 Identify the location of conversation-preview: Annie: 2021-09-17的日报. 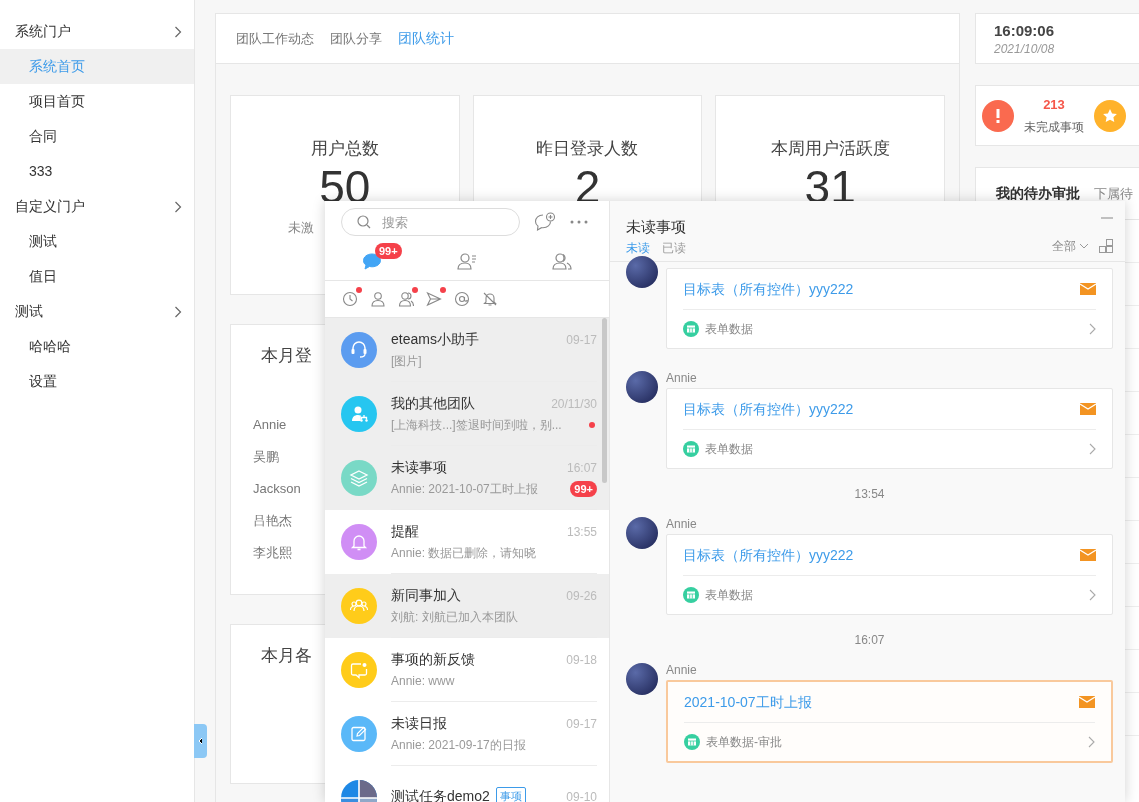
(458, 745).